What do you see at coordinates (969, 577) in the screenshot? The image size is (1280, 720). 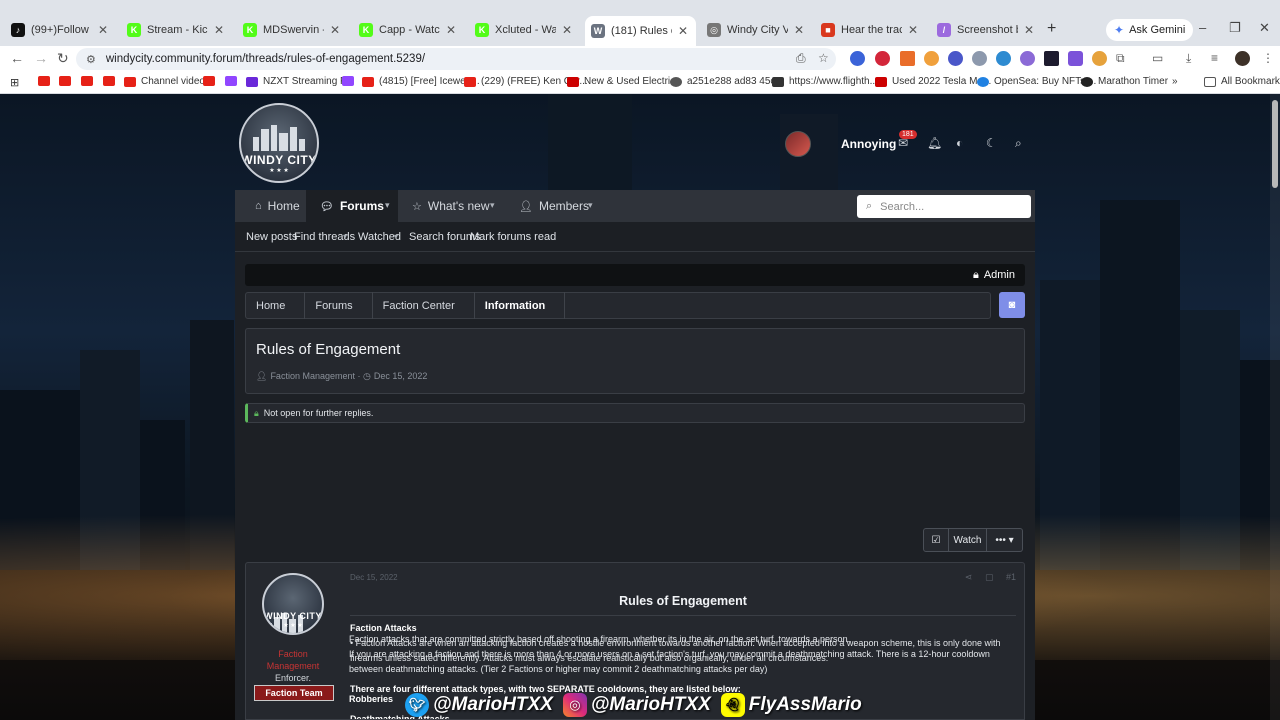 I see `share-icon: ⋖` at bounding box center [969, 577].